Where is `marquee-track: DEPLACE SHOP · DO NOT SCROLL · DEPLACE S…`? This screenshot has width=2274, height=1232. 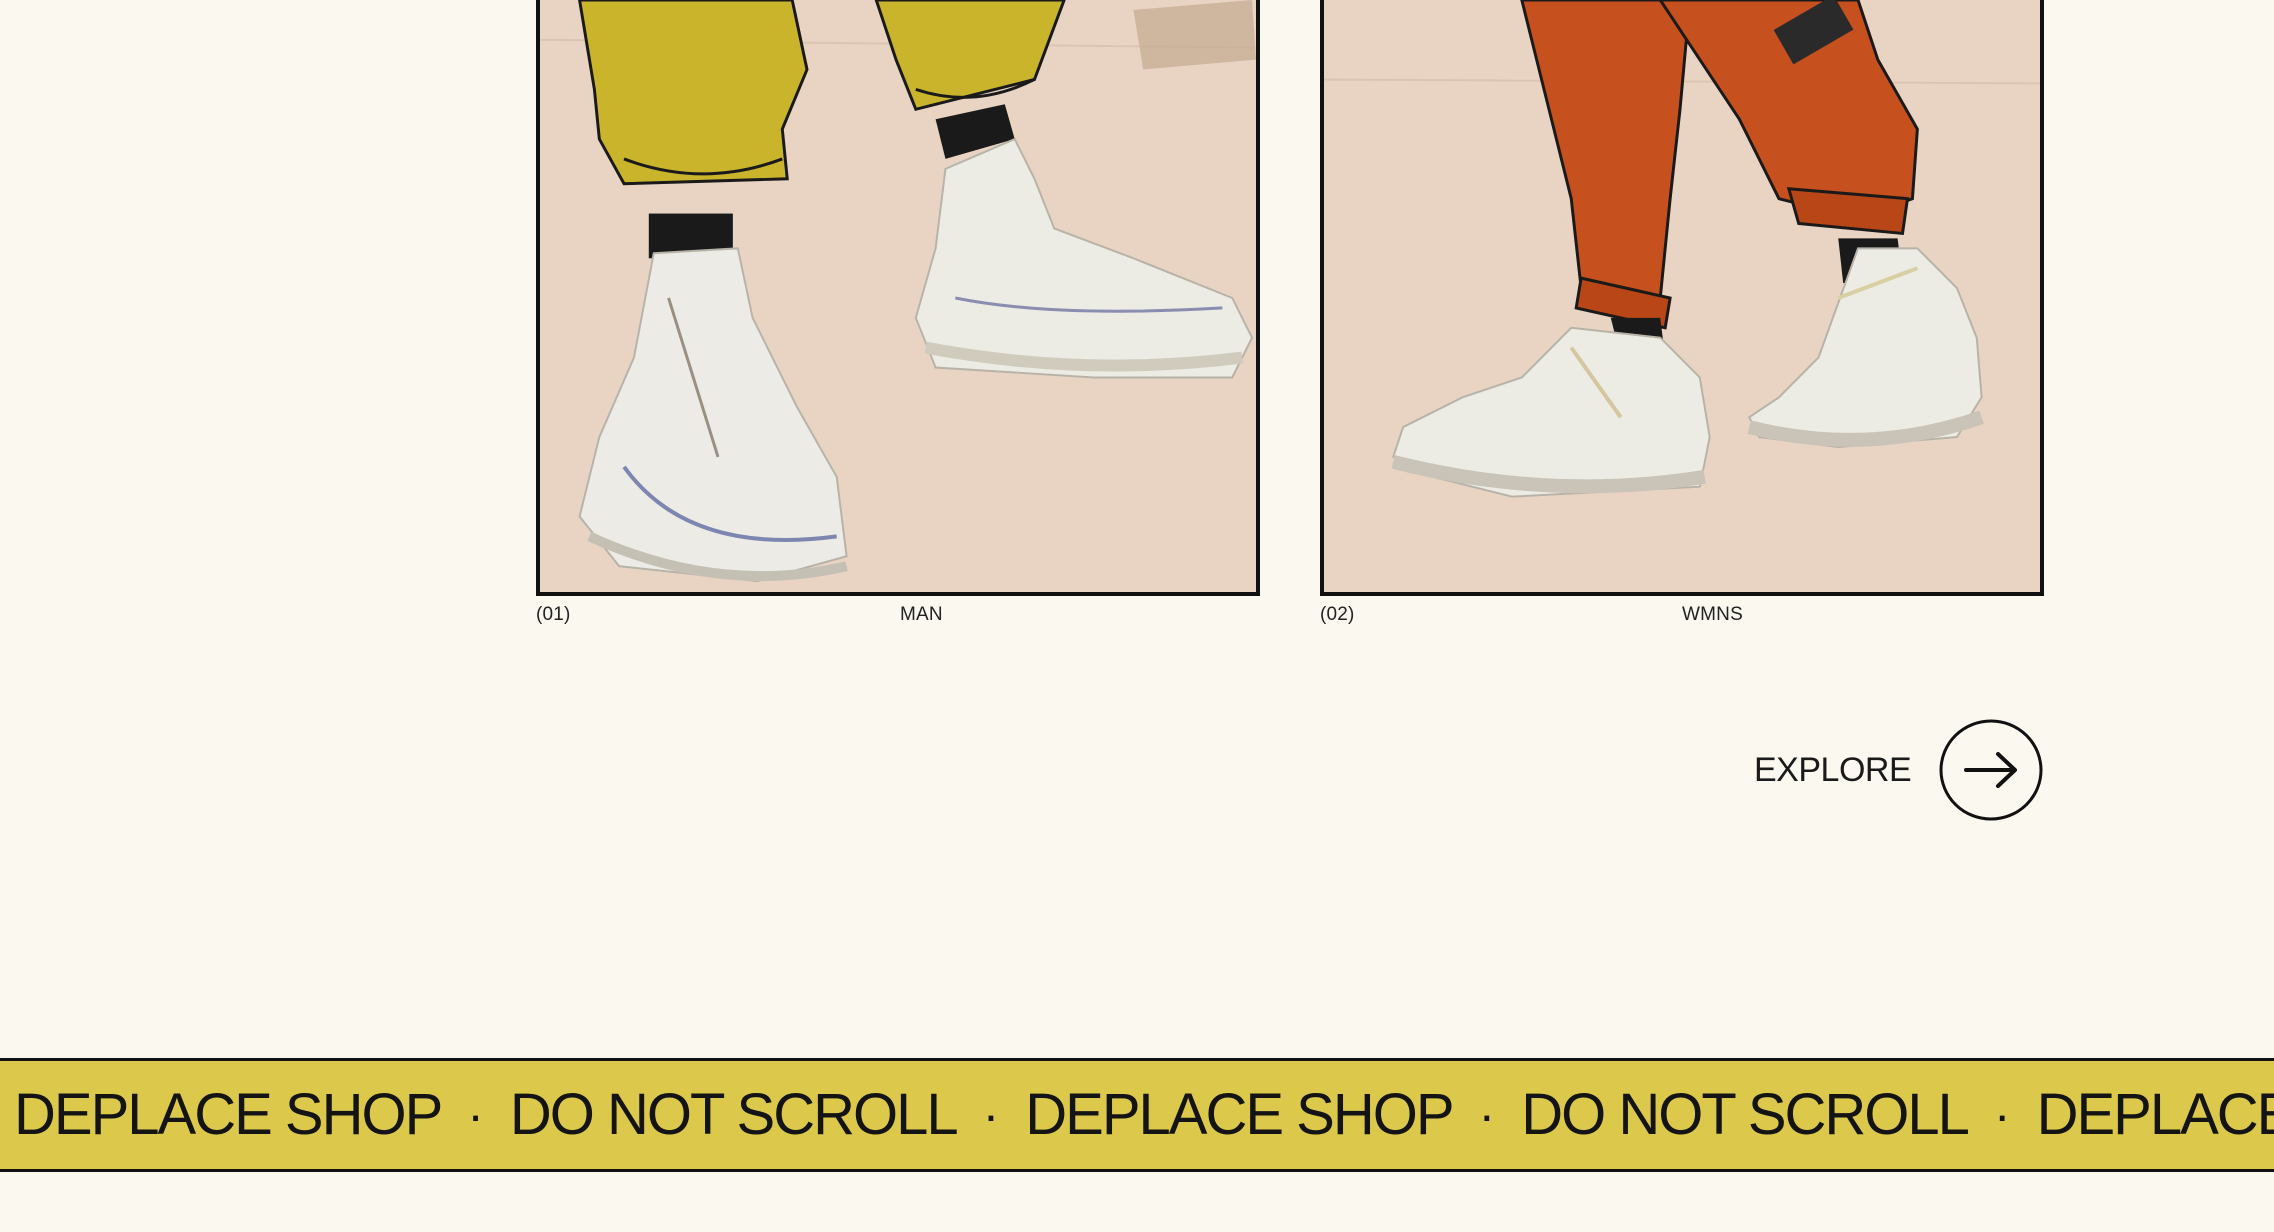 marquee-track: DEPLACE SHOP · DO NOT SCROLL · DEPLACE S… is located at coordinates (1137, 1115).